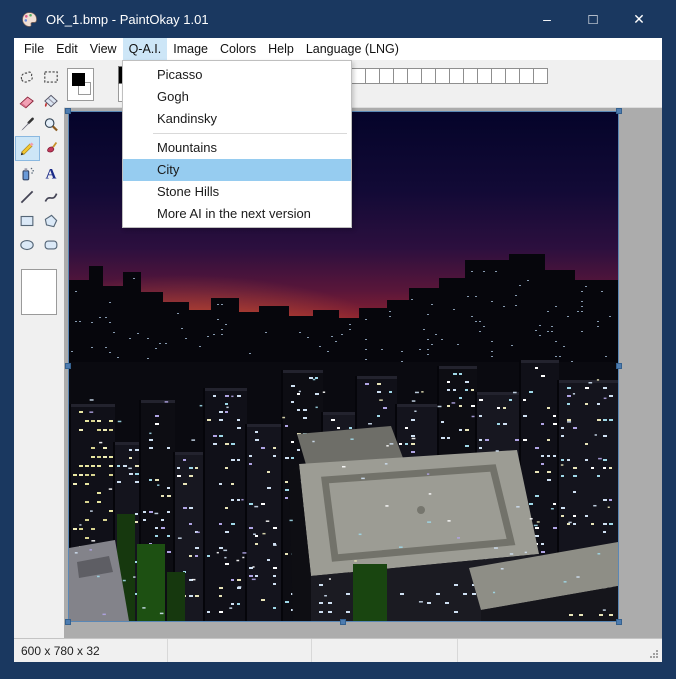 The height and width of the screenshot is (679, 676). Describe the element at coordinates (352, 49) in the screenshot. I see `menu-language-lng-: Language (LNG)` at that location.